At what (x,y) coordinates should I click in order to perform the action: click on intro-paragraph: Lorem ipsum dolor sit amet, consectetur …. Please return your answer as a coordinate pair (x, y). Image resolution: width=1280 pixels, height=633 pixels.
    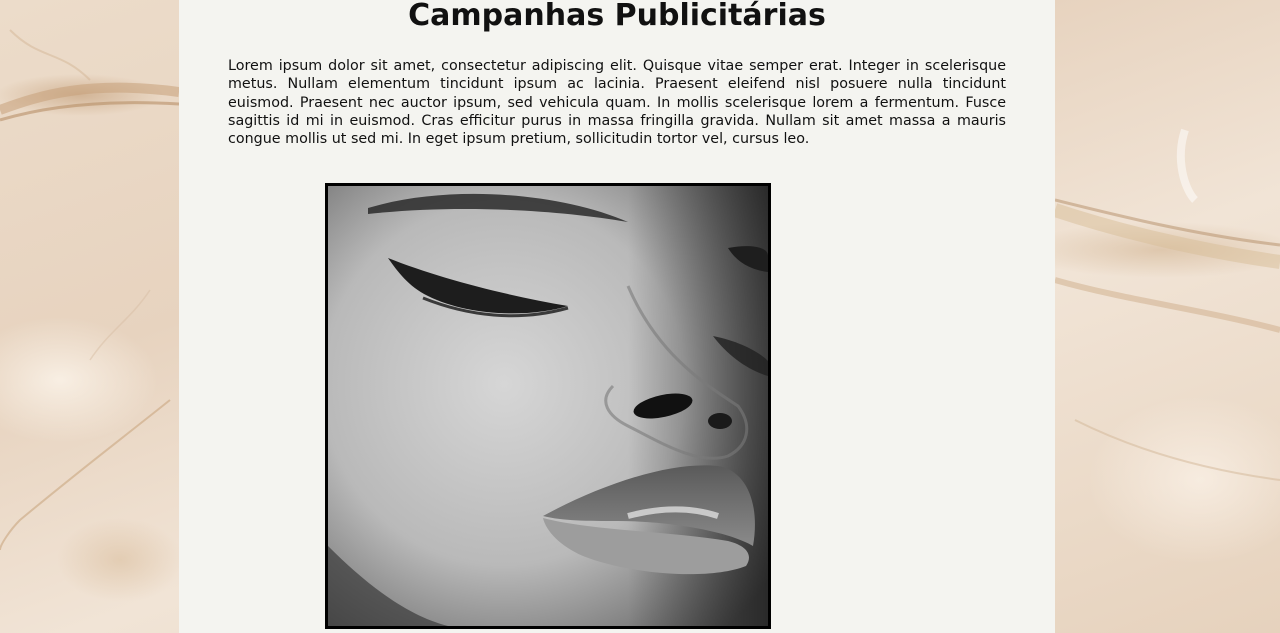
    Looking at the image, I should click on (617, 103).